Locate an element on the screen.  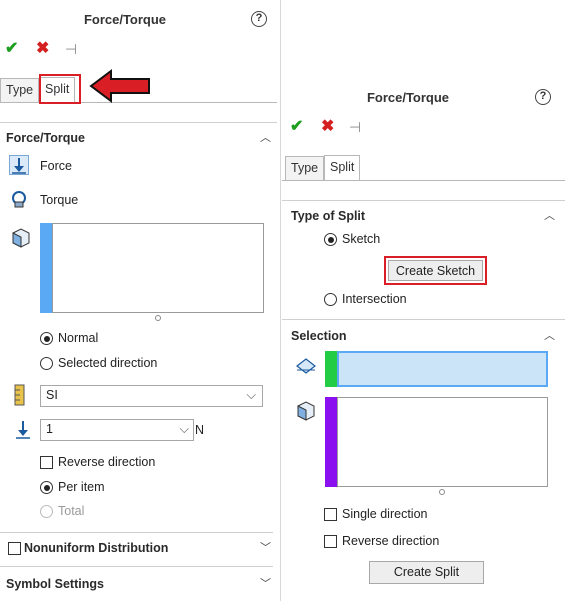
plane-selection-box is located at coordinates (442, 369).